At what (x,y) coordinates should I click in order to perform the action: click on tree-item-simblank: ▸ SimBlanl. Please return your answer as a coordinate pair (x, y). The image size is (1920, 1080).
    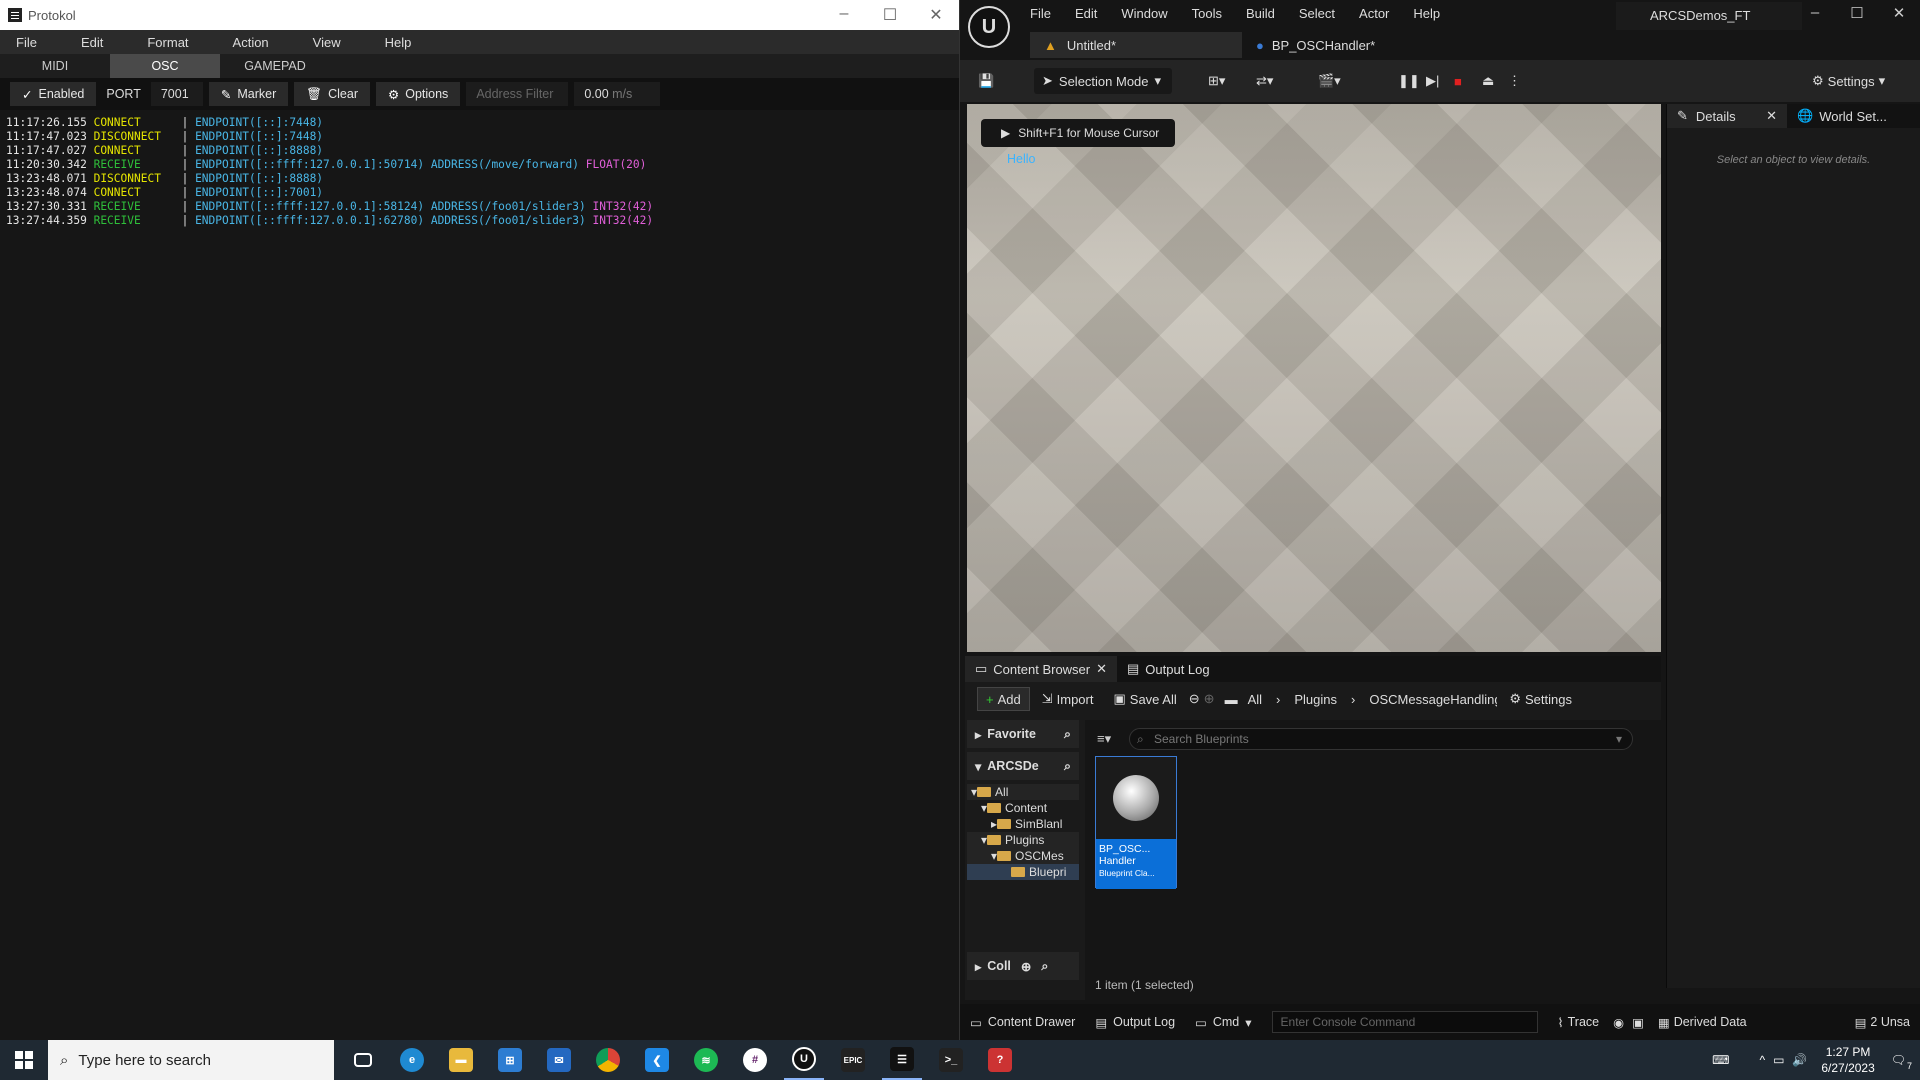
    Looking at the image, I should click on (1023, 824).